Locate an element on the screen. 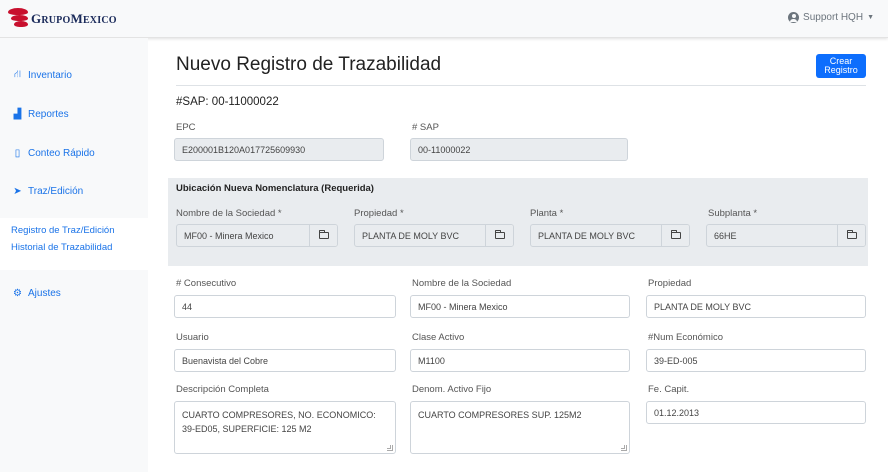  sitemap-icon: ⛙ is located at coordinates (17, 74).